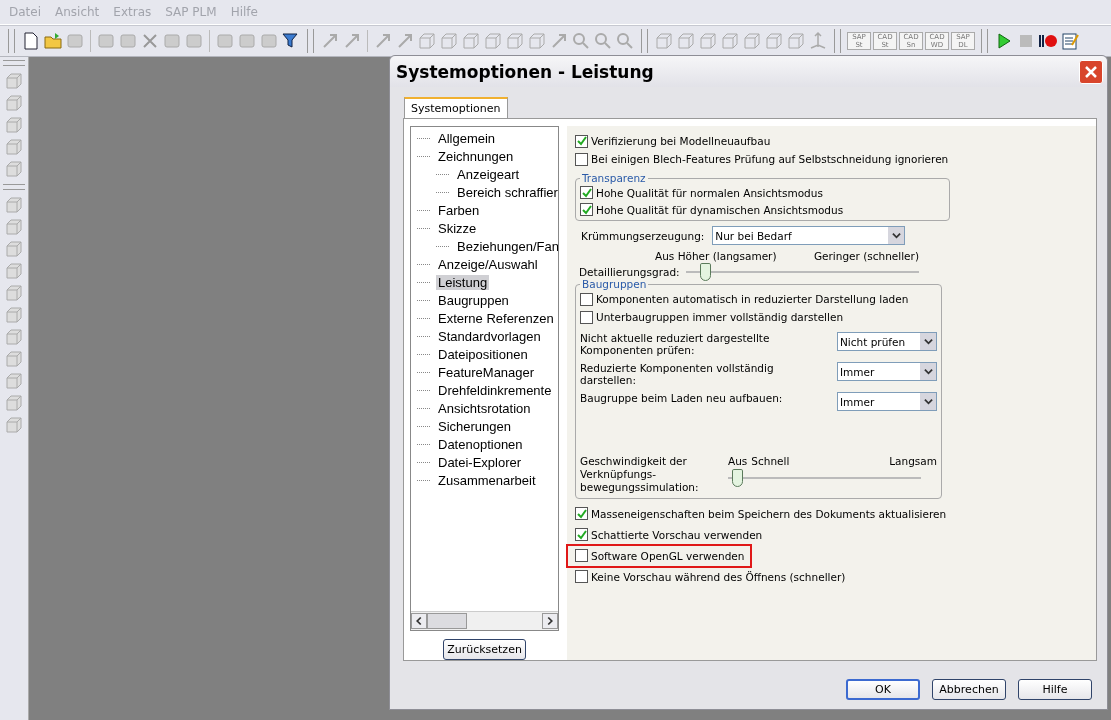  I want to click on dialog-button: OK, so click(883, 689).